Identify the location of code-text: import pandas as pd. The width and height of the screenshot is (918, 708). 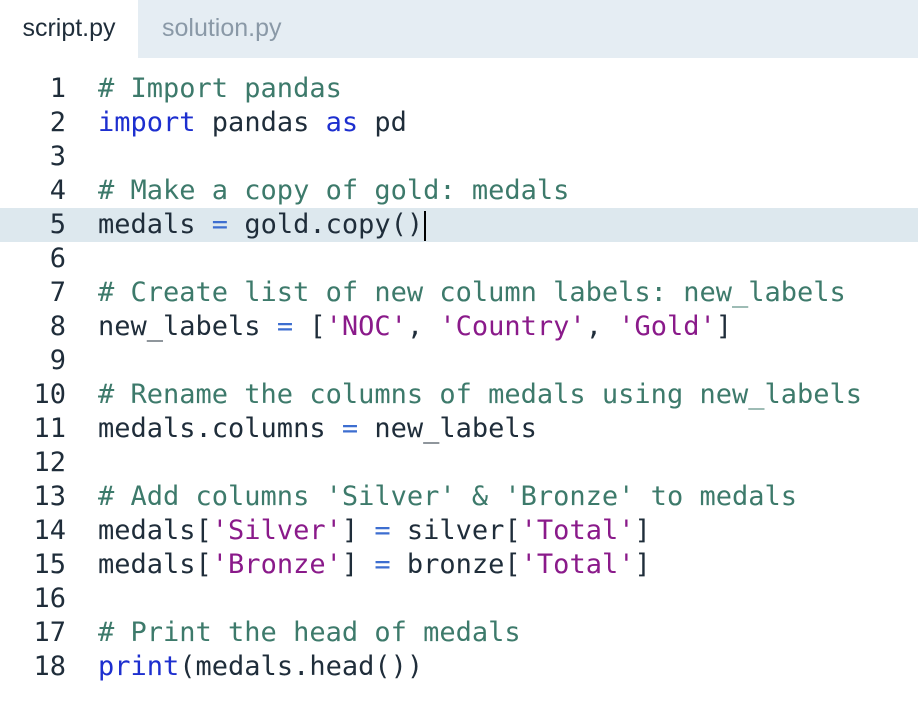
(252, 123).